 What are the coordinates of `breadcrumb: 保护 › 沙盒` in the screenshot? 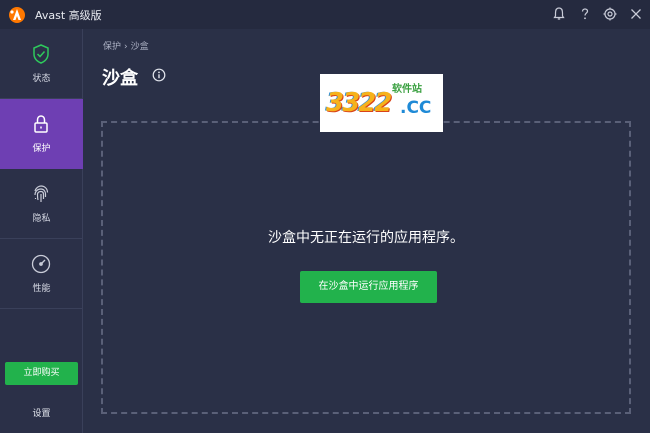 It's located at (126, 45).